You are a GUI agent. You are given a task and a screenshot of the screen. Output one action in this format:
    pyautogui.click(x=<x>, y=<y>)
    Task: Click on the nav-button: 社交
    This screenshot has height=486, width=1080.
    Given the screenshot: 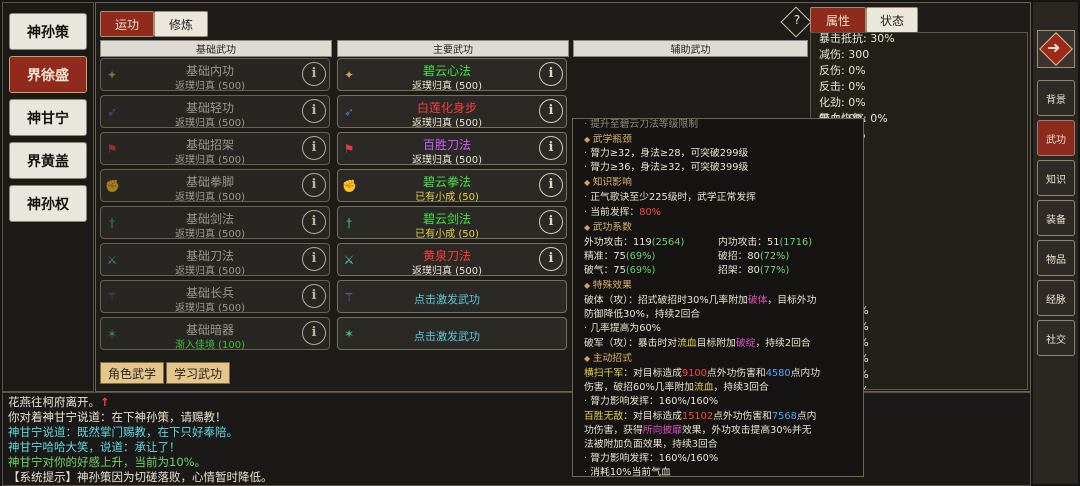 What is the action you would take?
    pyautogui.click(x=1056, y=338)
    